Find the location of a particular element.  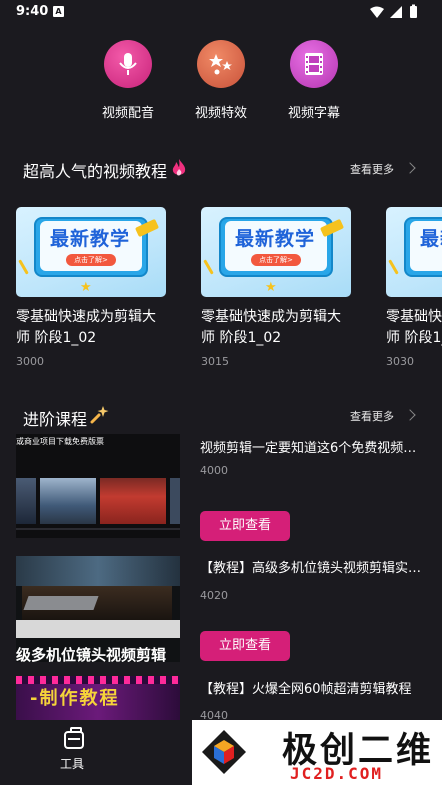

thumb-caption: -制作教程 is located at coordinates (75, 698).